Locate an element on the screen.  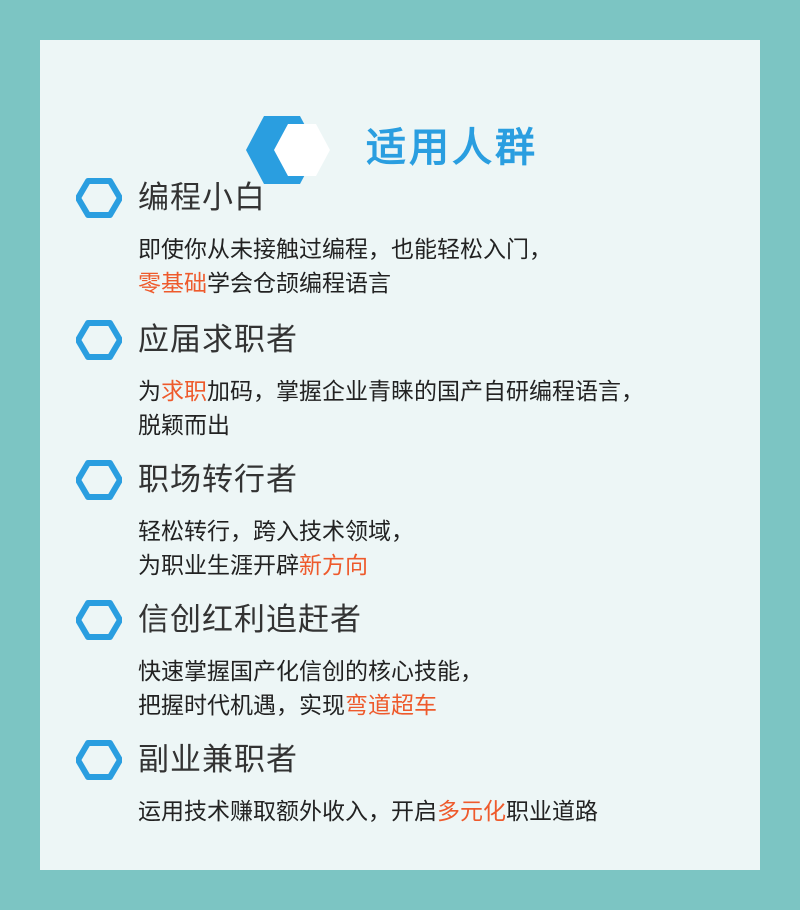
hexagon-logo-icon is located at coordinates (288, 150).